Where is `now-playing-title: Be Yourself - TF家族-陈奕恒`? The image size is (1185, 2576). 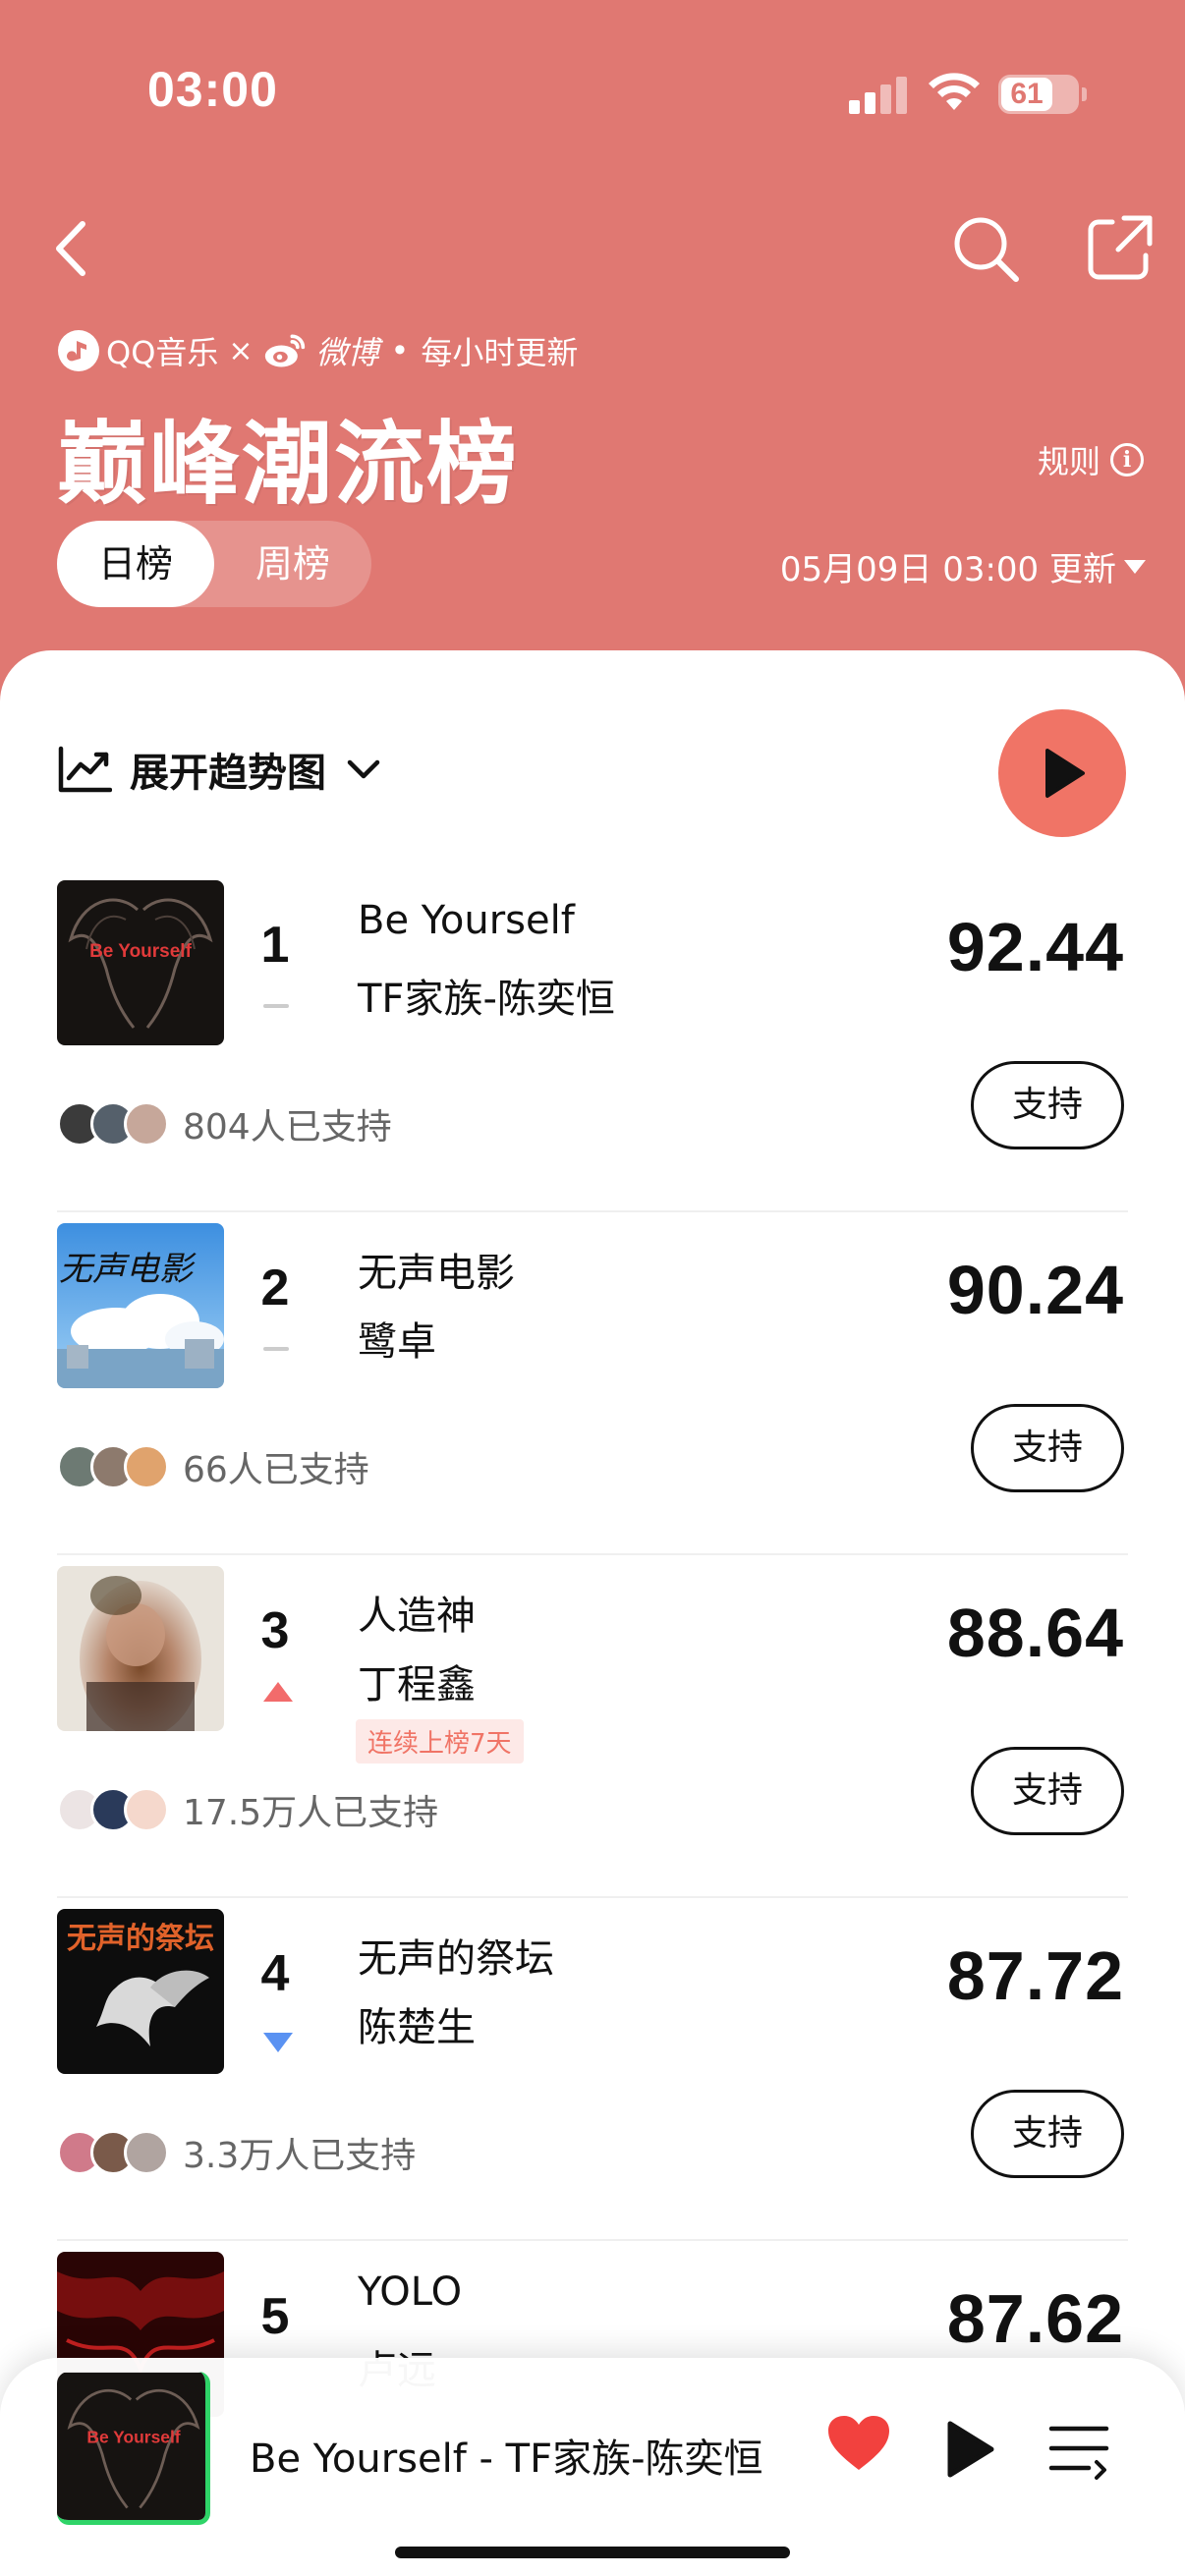 now-playing-title: Be Yourself - TF家族-陈奕恒 is located at coordinates (507, 2459).